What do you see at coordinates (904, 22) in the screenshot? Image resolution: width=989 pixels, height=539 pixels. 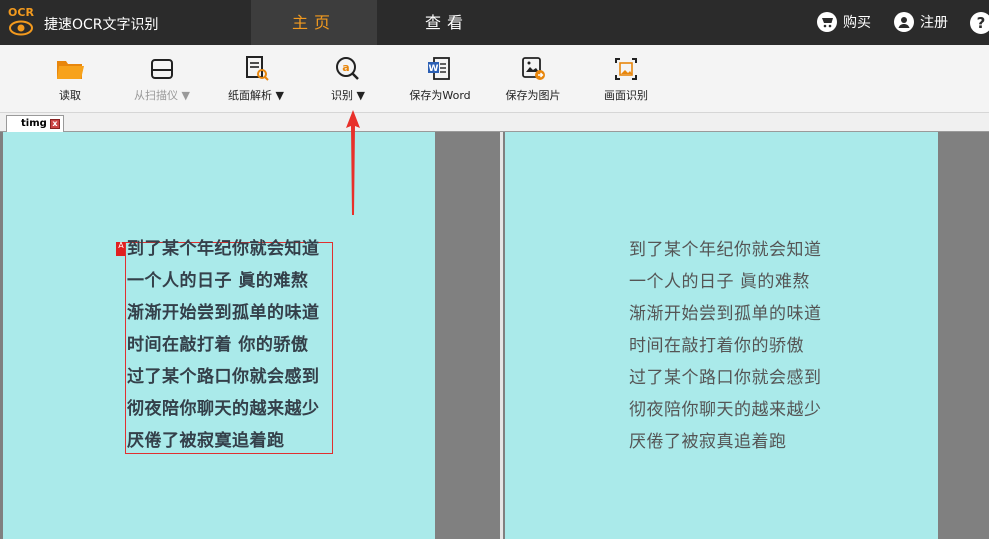 I see `user-icon` at bounding box center [904, 22].